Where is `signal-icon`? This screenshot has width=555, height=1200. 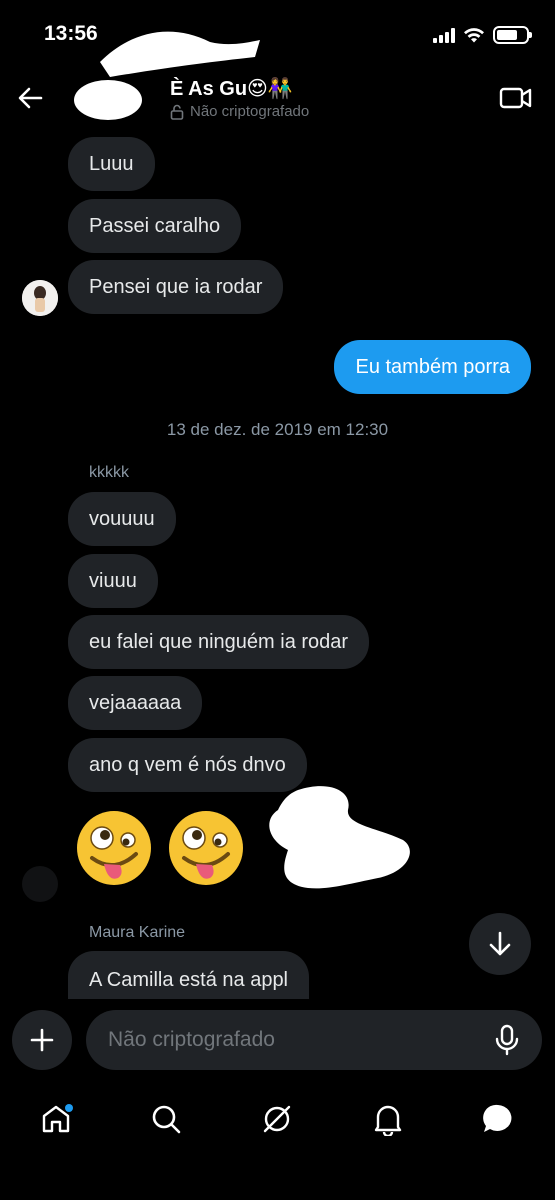 signal-icon is located at coordinates (444, 35).